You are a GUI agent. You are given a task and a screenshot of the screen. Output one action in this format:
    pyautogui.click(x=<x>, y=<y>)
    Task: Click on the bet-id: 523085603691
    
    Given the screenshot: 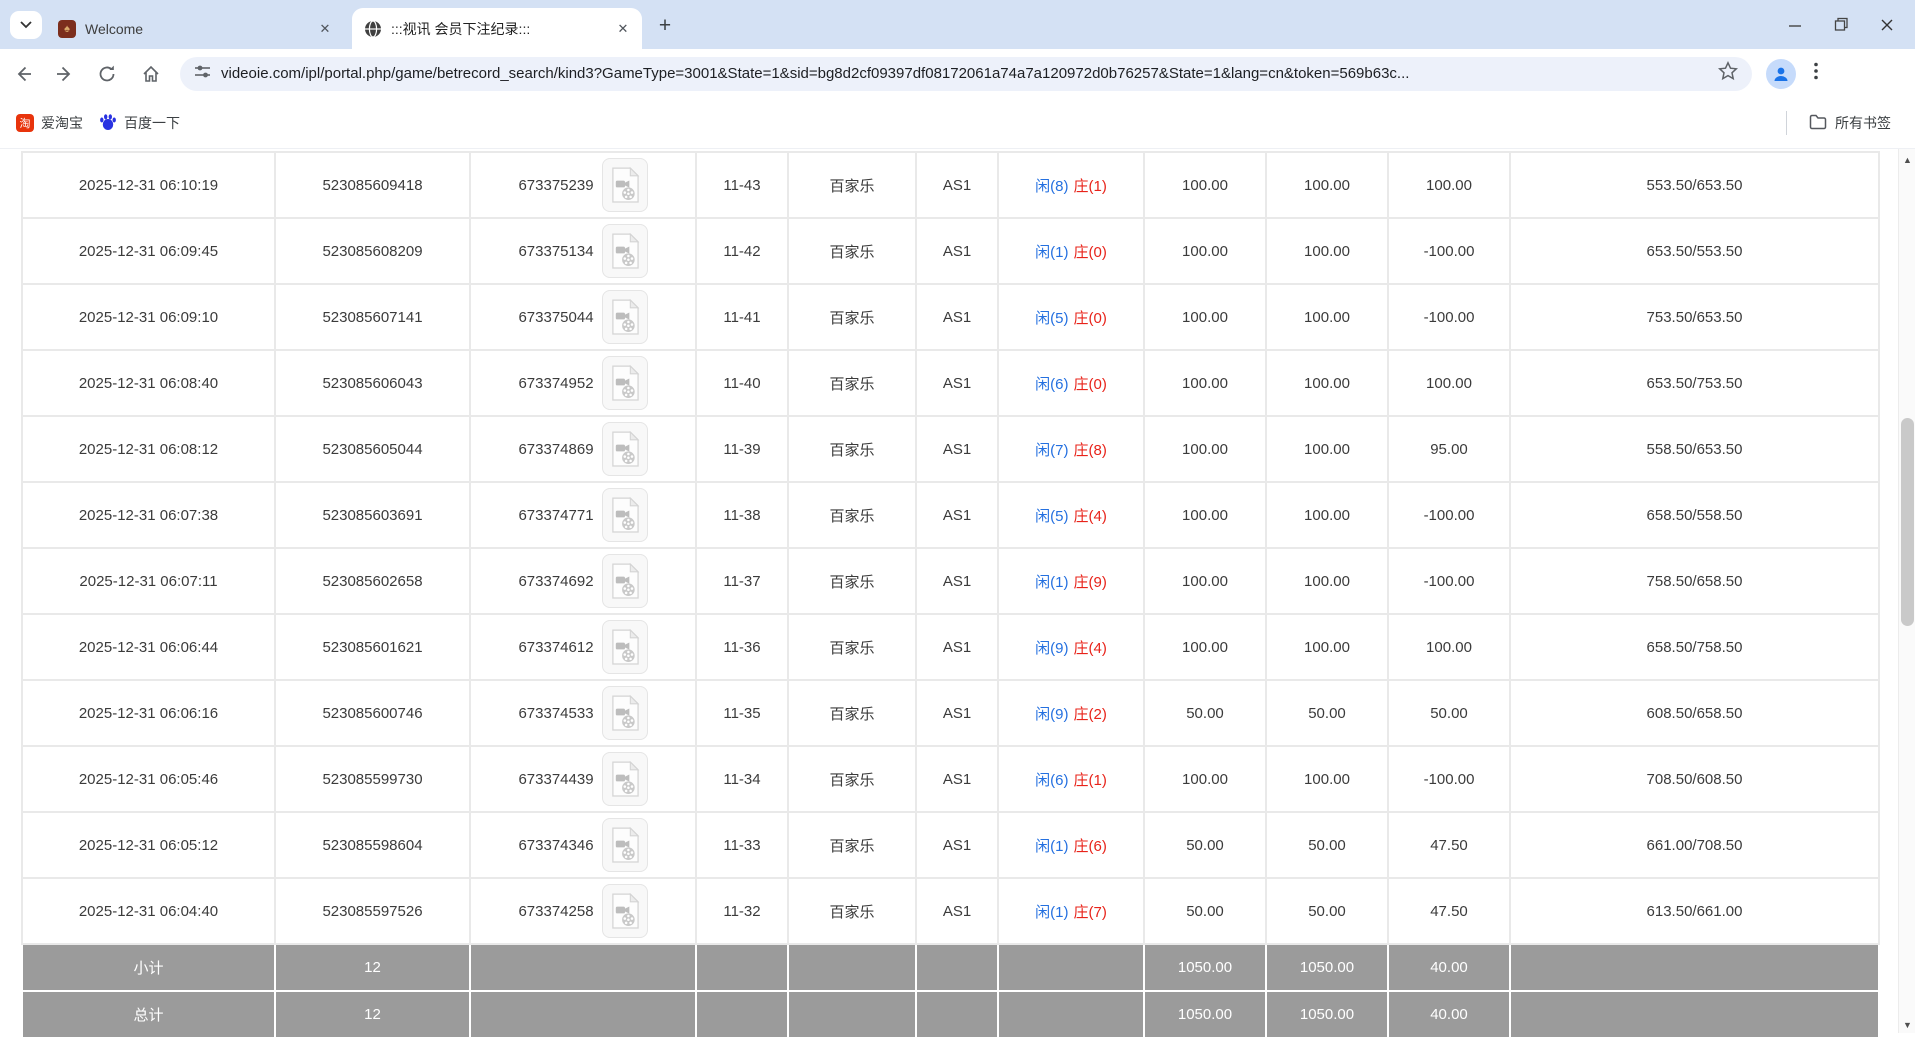 What is the action you would take?
    pyautogui.click(x=372, y=515)
    